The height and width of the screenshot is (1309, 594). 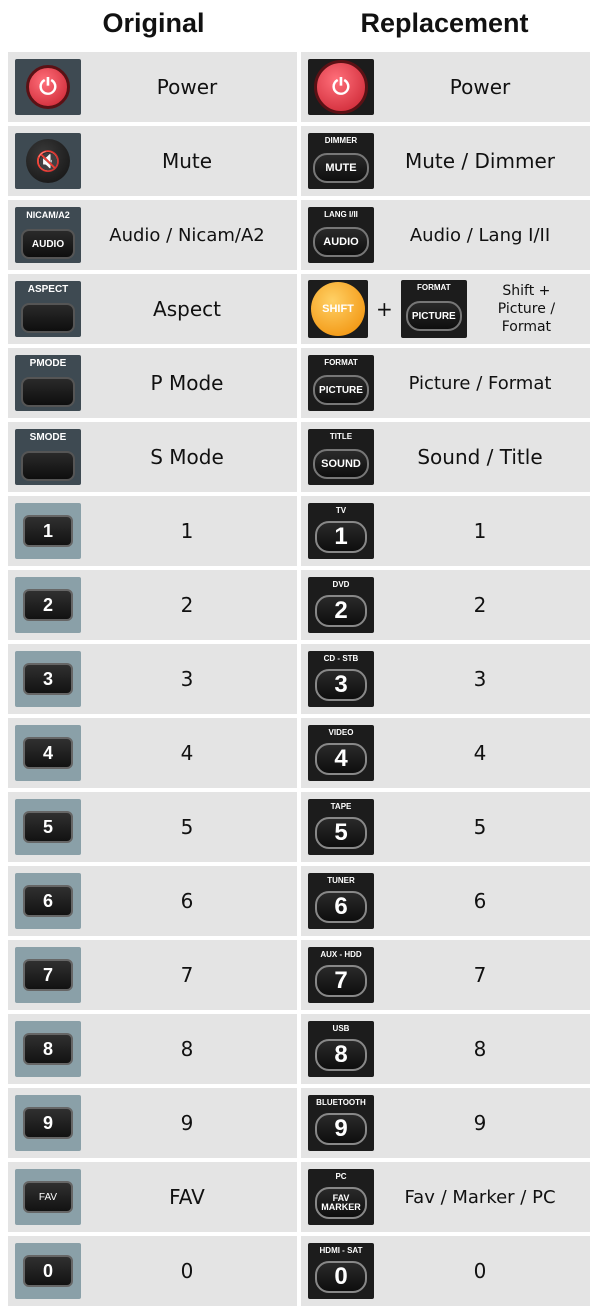 I want to click on original-button-photo: 0, so click(x=48, y=1271).